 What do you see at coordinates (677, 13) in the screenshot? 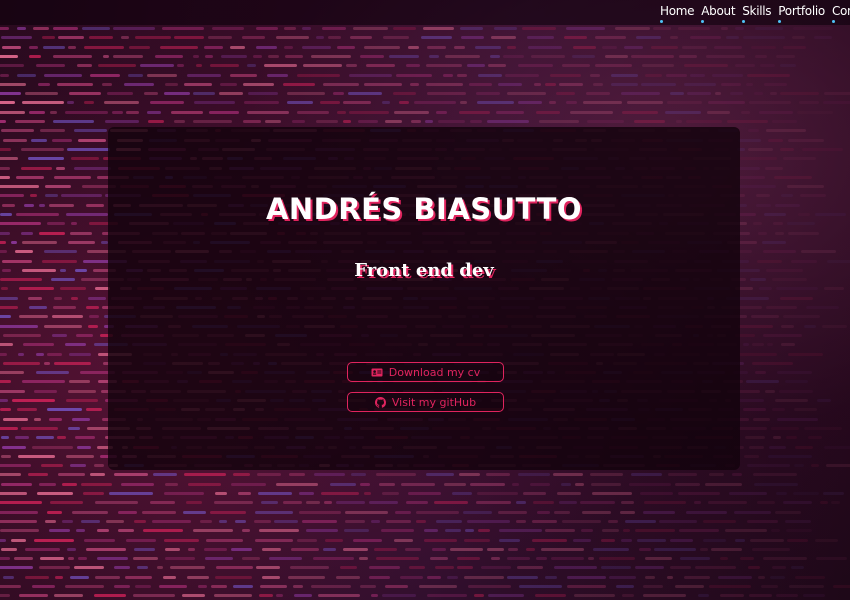
I see `nav-item-home: Home` at bounding box center [677, 13].